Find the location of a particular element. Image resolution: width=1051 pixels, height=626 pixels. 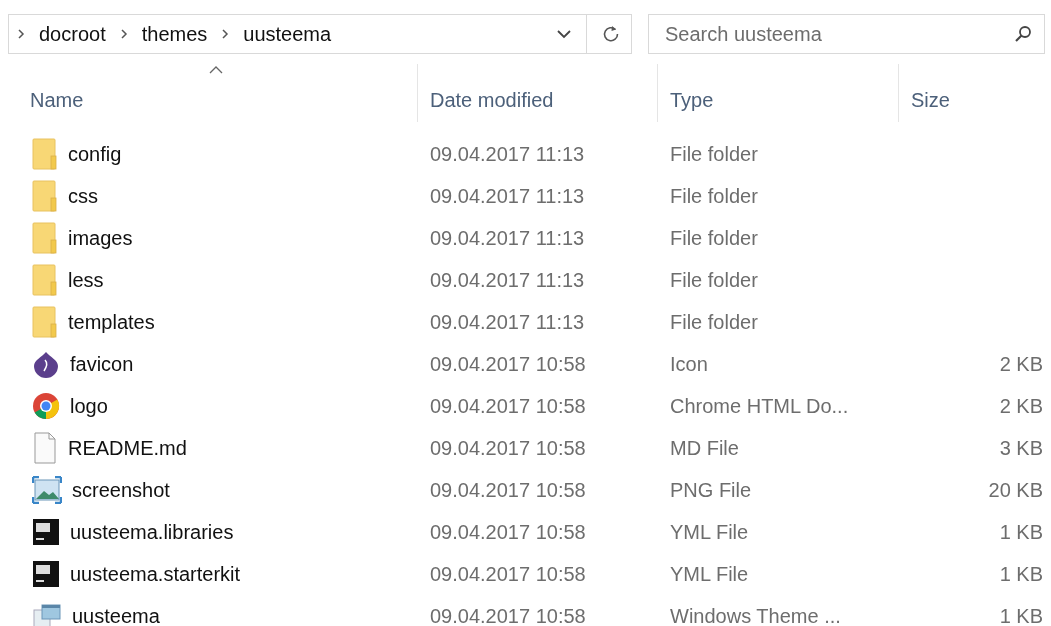

search-icon is located at coordinates (1023, 34).